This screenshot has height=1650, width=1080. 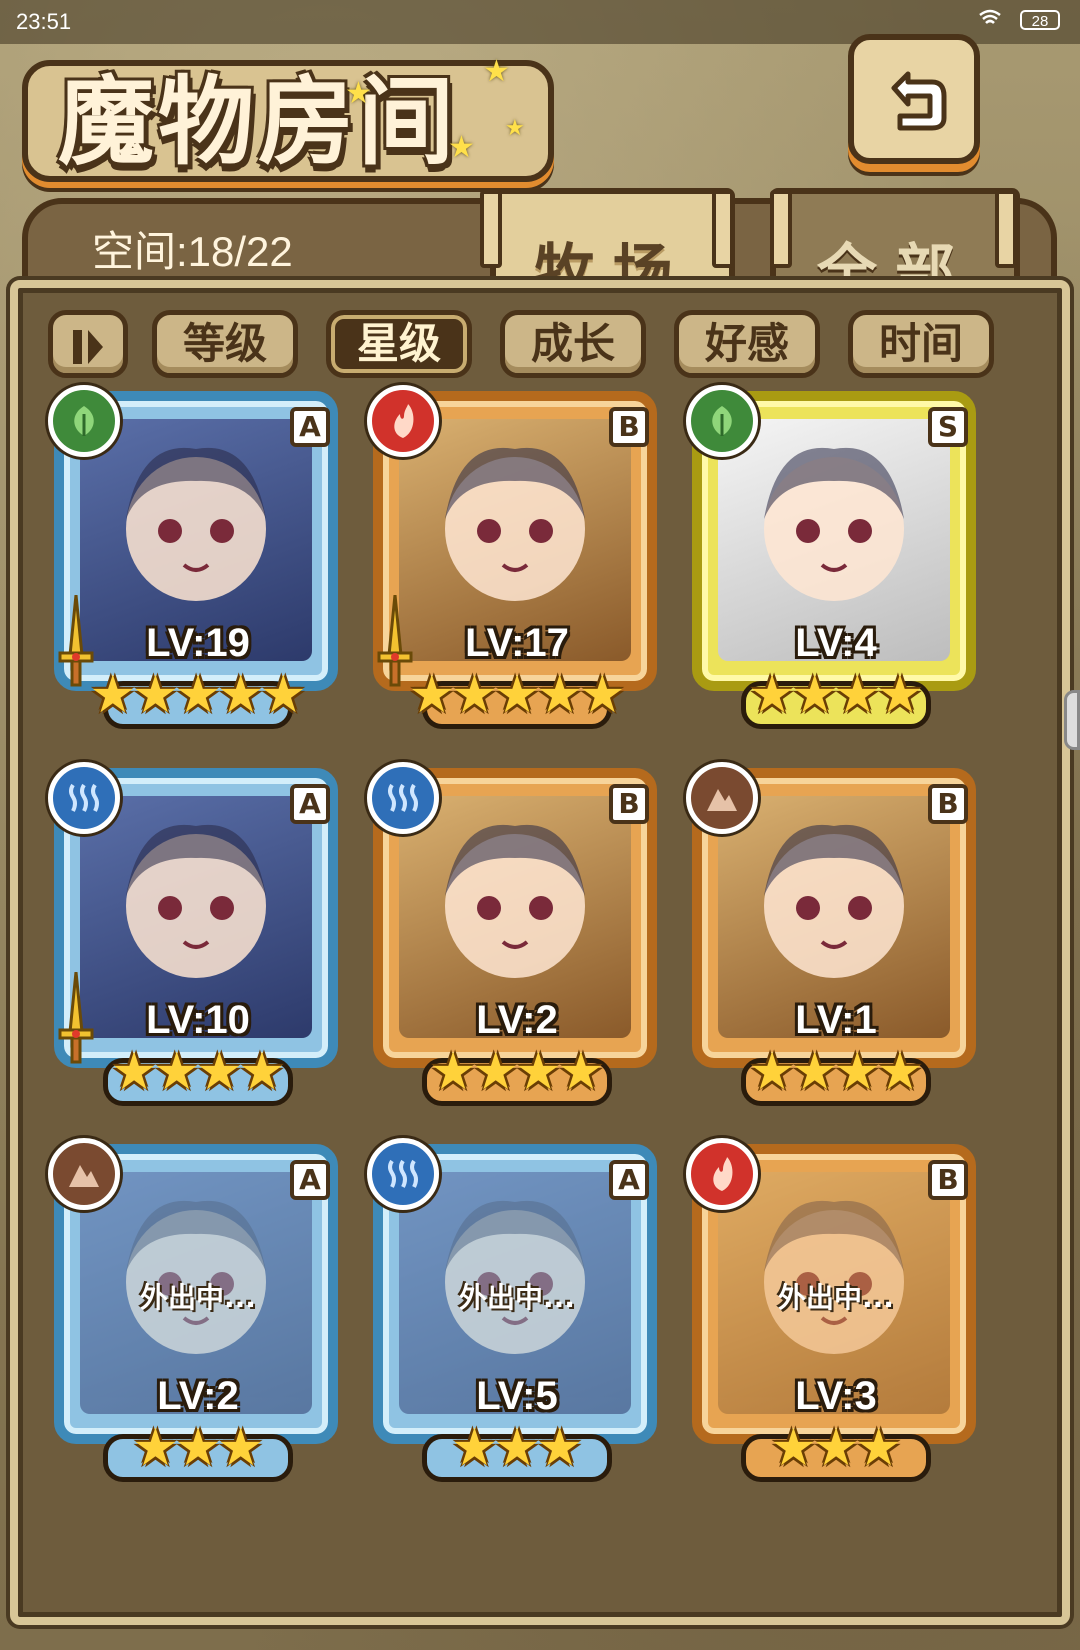 What do you see at coordinates (517, 1396) in the screenshot?
I see `monster-level: LV:5` at bounding box center [517, 1396].